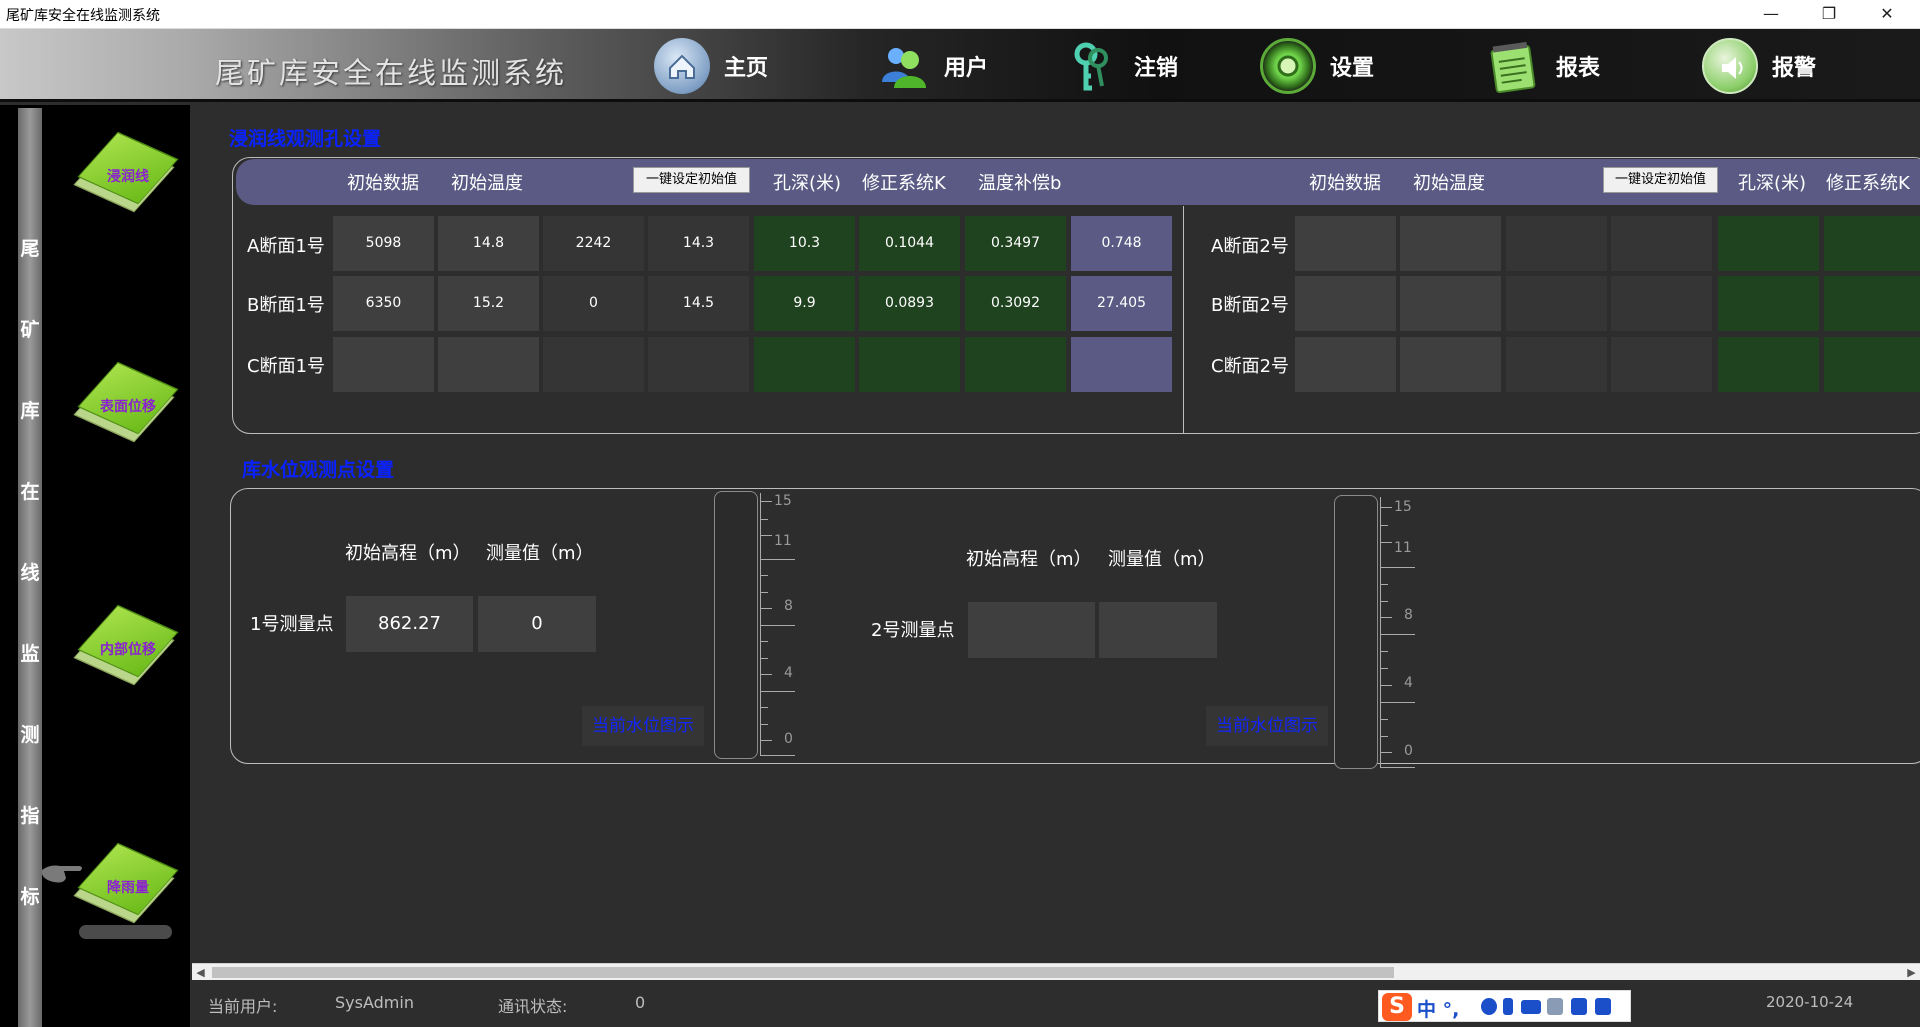  I want to click on current-user-label: 当前用户:, so click(243, 1006).